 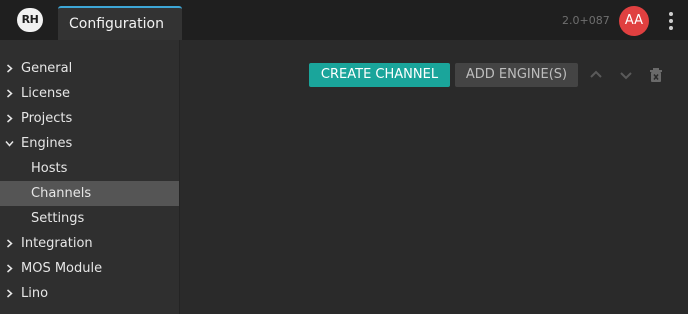 I want to click on chevron-up-icon, so click(x=596, y=75).